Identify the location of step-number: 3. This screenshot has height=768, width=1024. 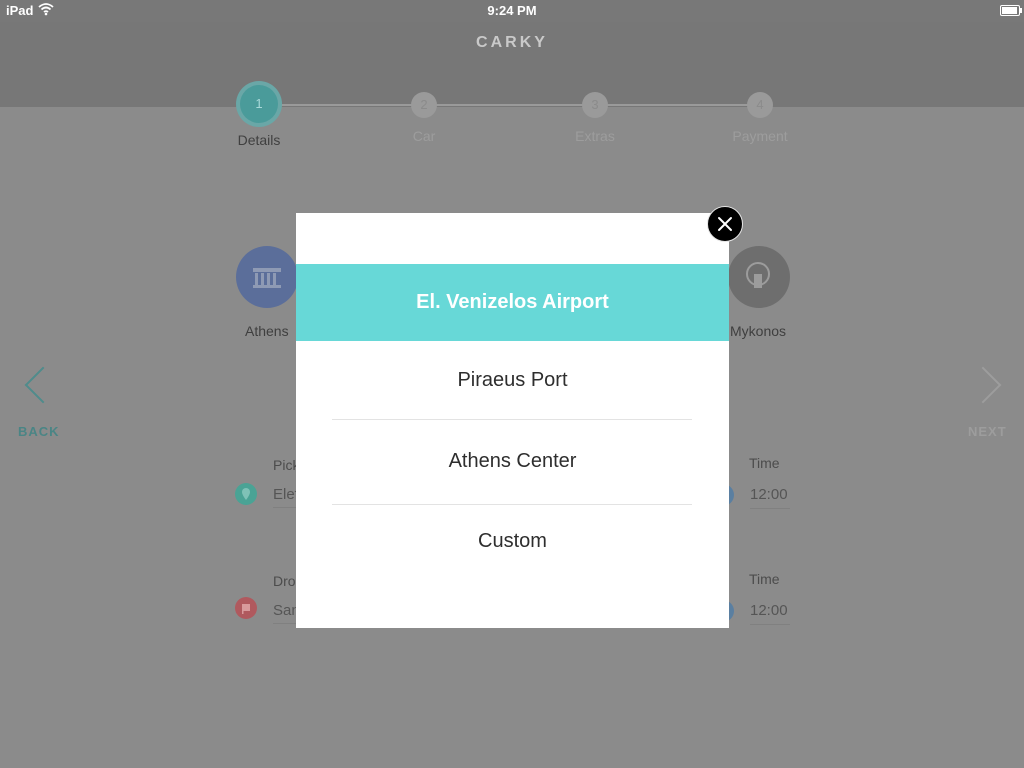
(595, 105).